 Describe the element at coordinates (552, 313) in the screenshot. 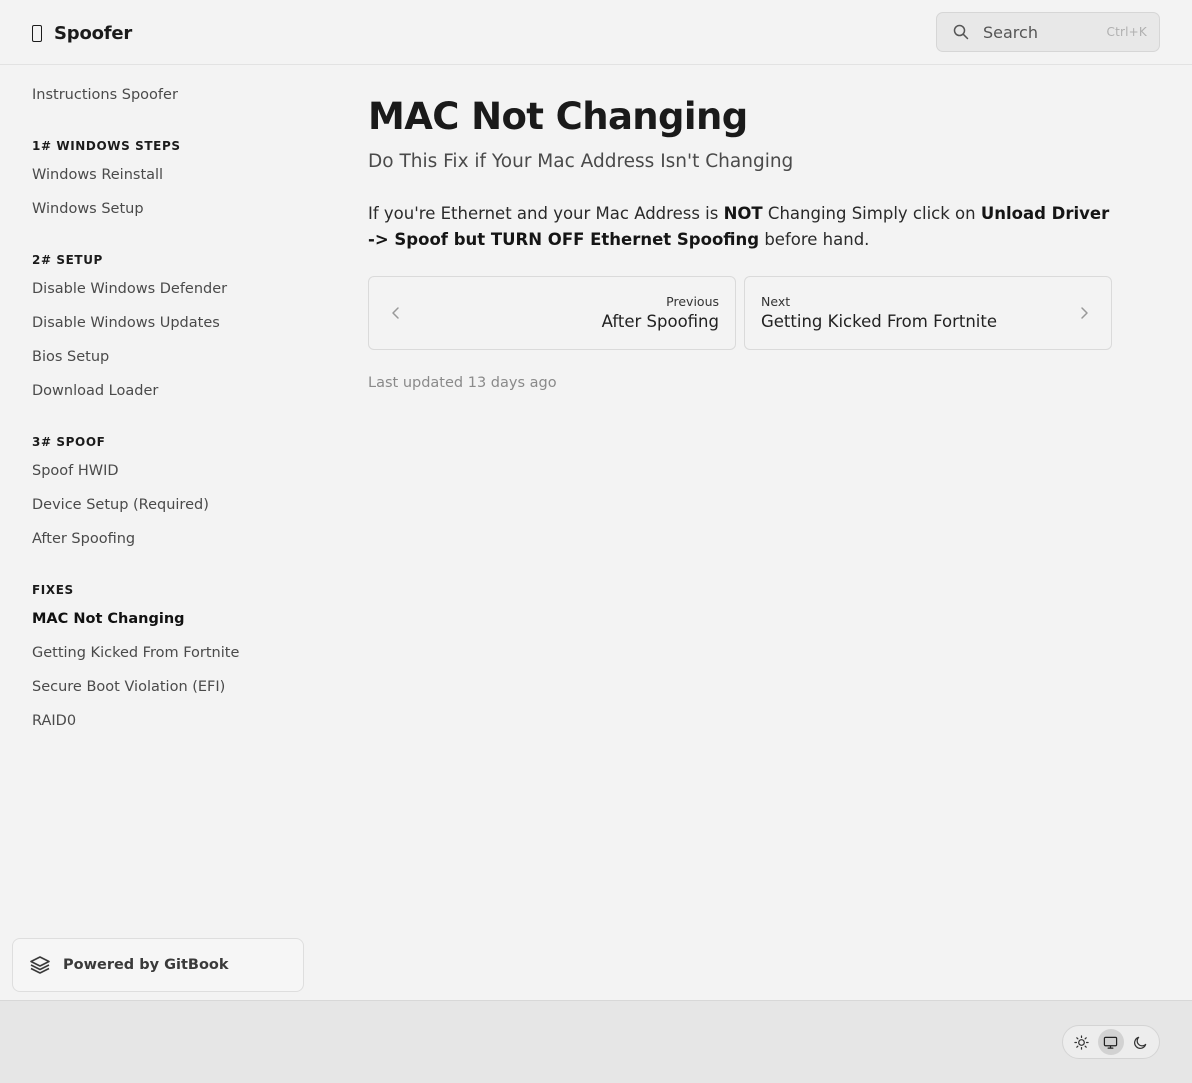

I see `previous-page-link: Previous After Spoofing` at that location.